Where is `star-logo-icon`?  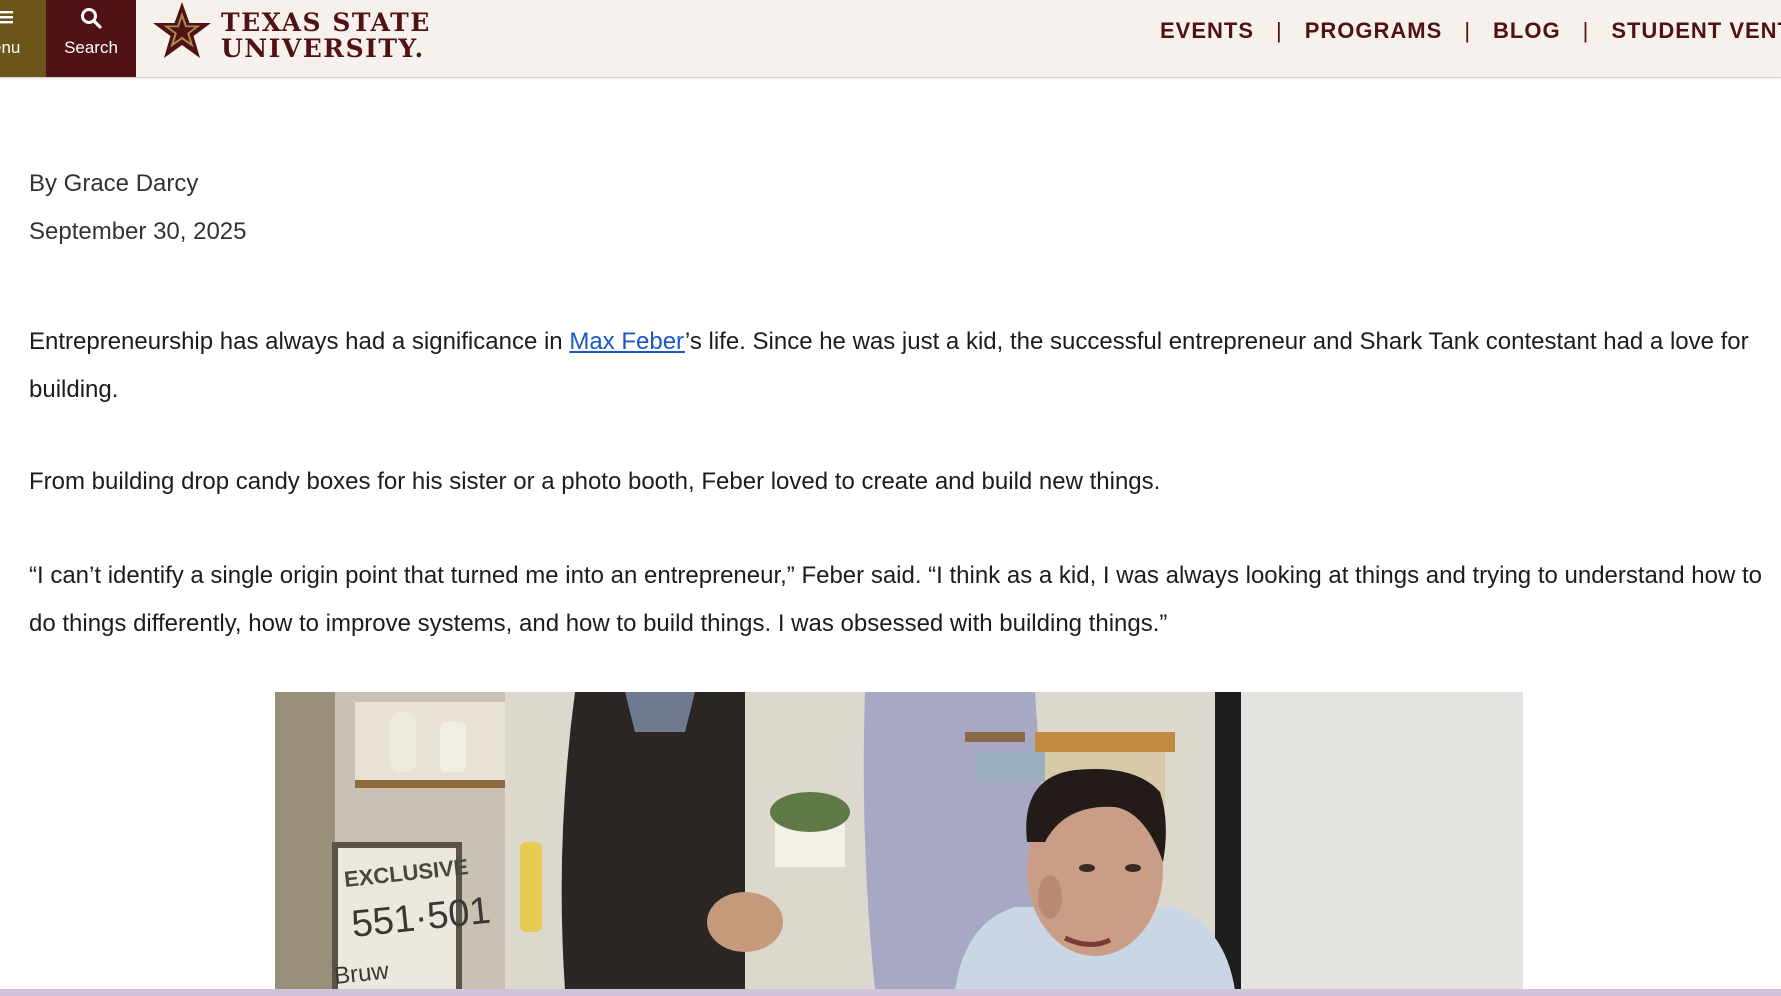 star-logo-icon is located at coordinates (182, 30).